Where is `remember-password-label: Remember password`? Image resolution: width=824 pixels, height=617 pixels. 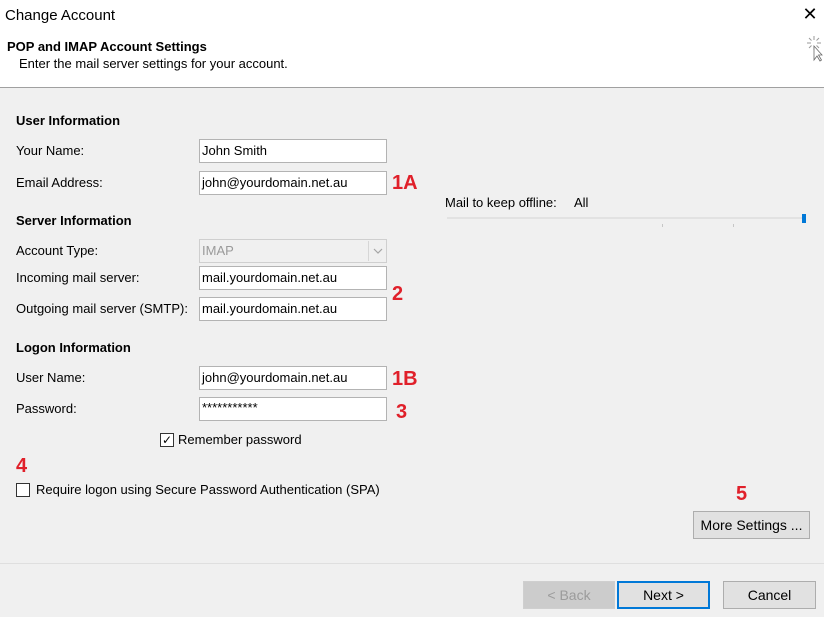 remember-password-label: Remember password is located at coordinates (240, 439).